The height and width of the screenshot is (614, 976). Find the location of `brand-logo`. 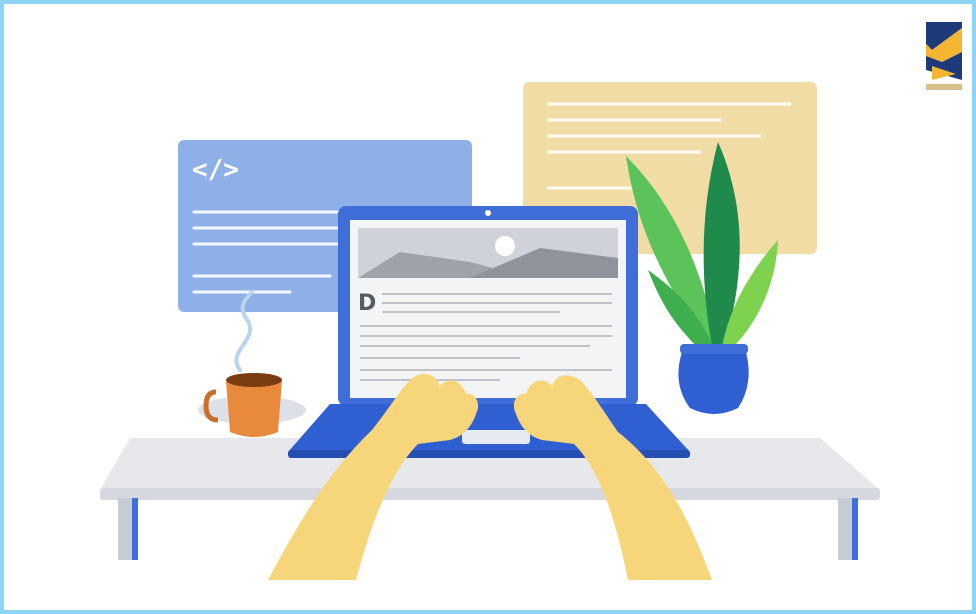

brand-logo is located at coordinates (944, 56).